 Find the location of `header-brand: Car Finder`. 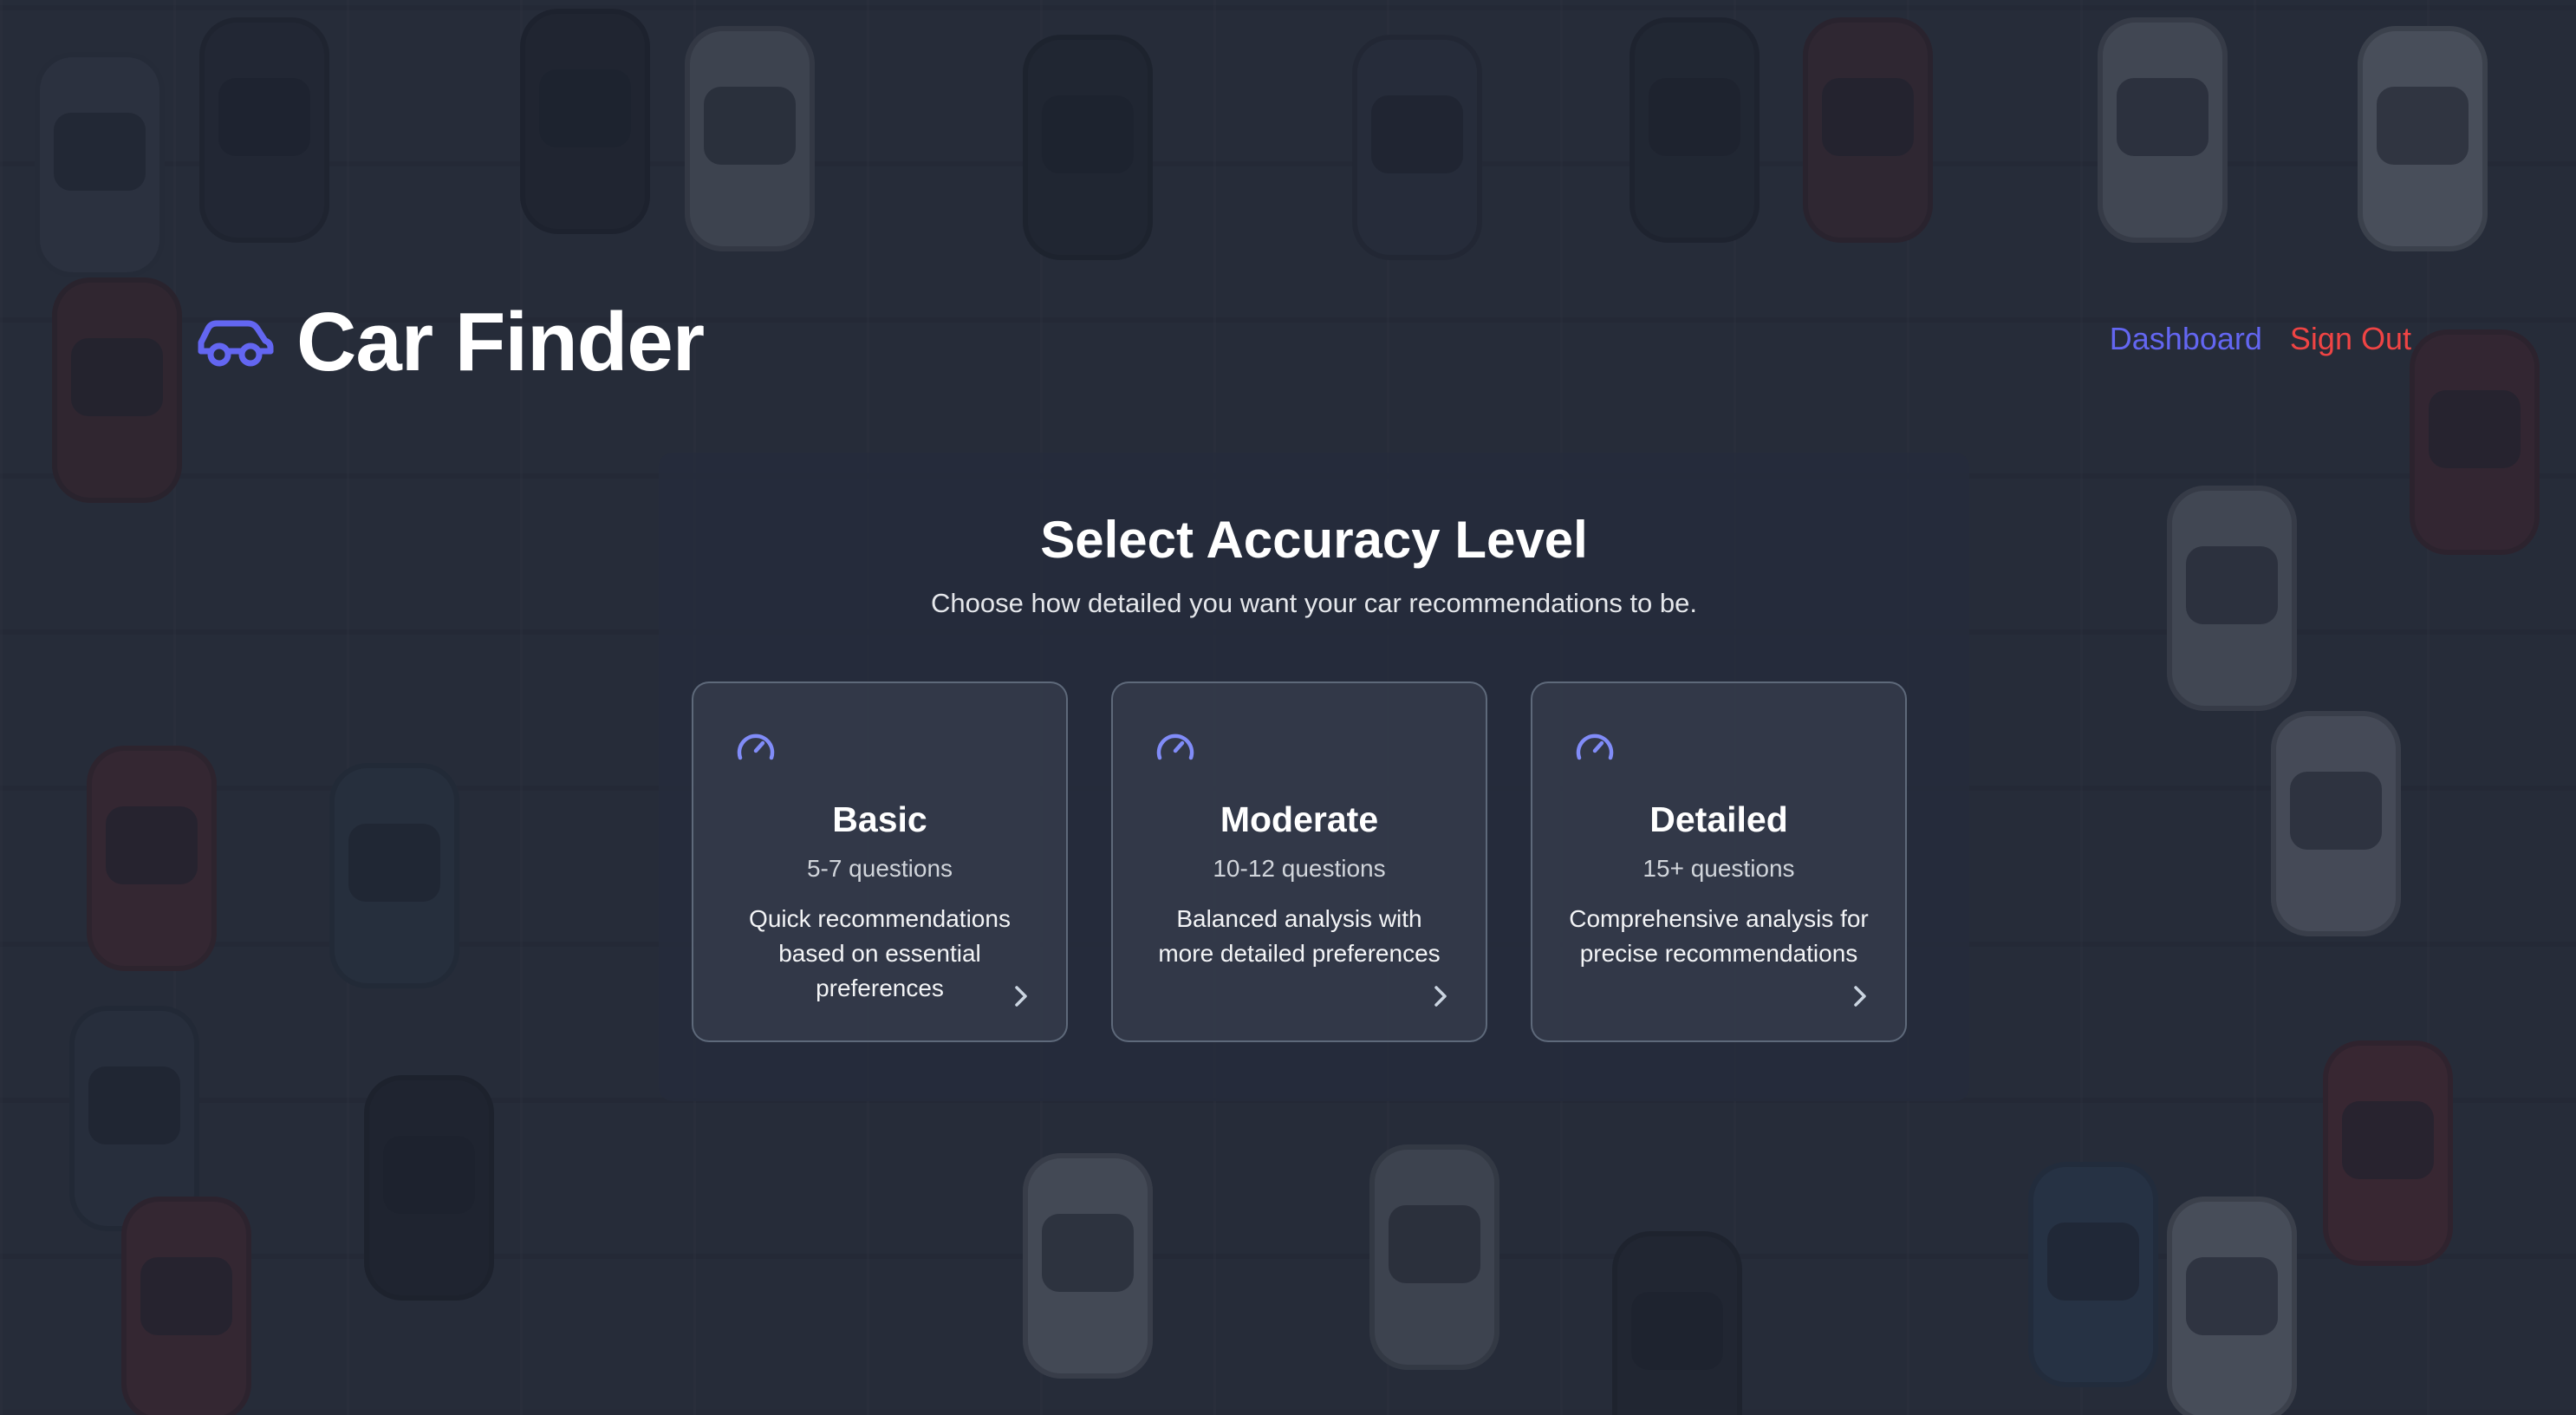

header-brand: Car Finder is located at coordinates (449, 342).